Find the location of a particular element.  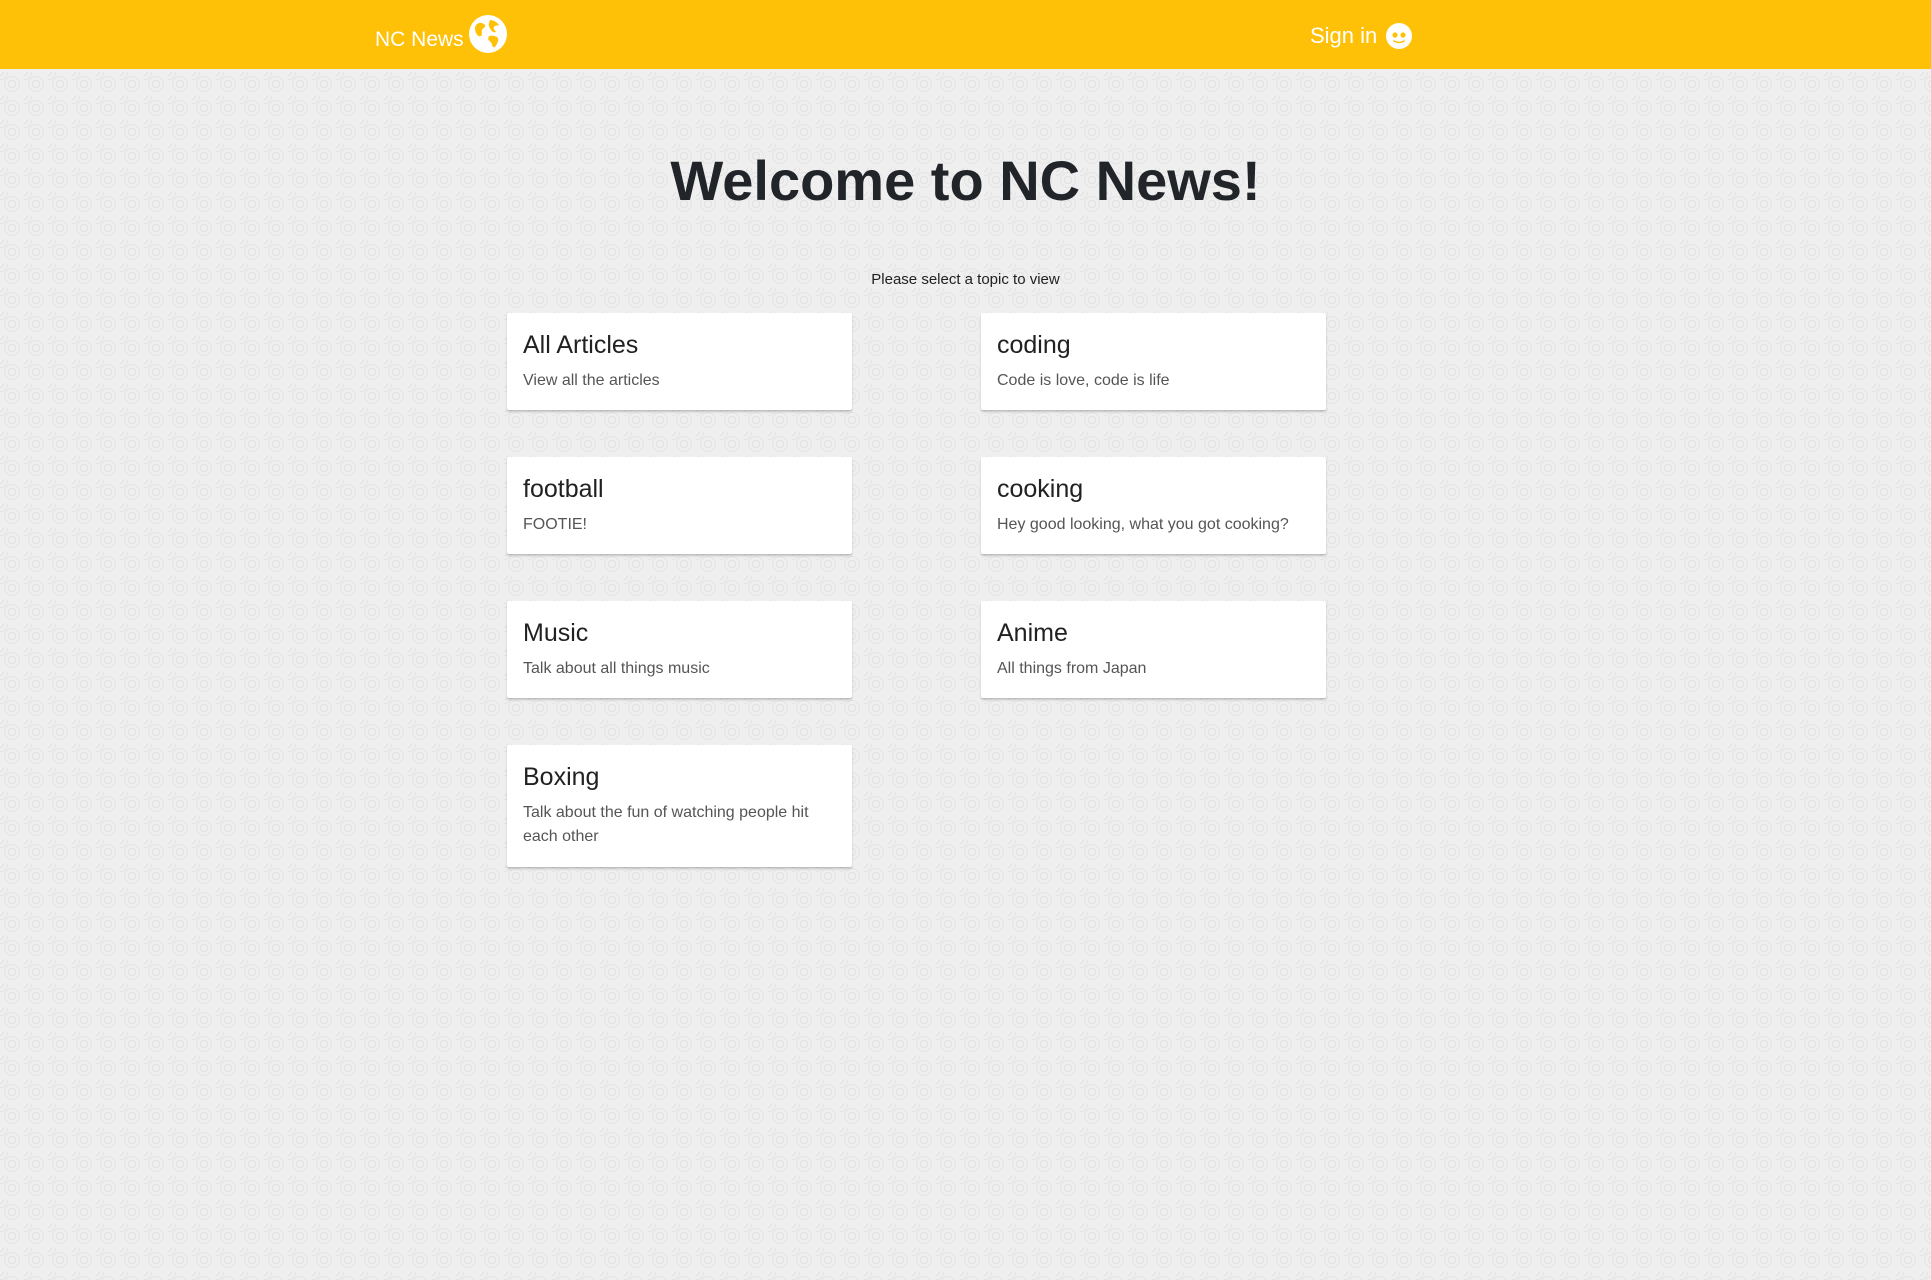

topic-card-all-articles: All Articles View all the articles is located at coordinates (679, 361).